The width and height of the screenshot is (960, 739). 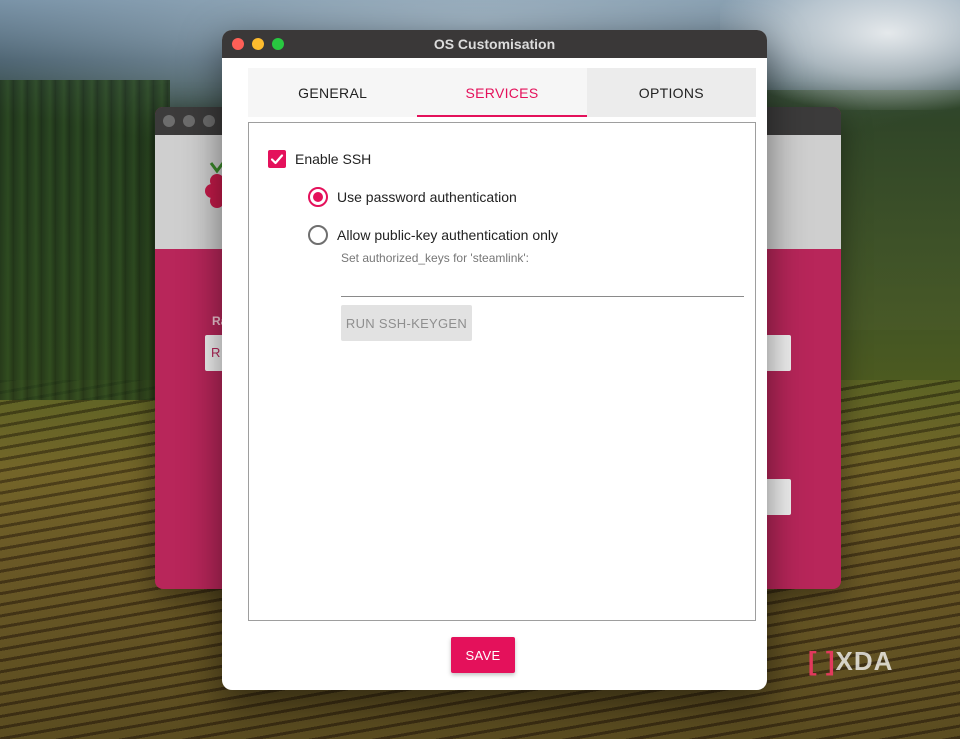 I want to click on tab-bar: GENERAL SERVICES OPTIONS, so click(x=502, y=92).